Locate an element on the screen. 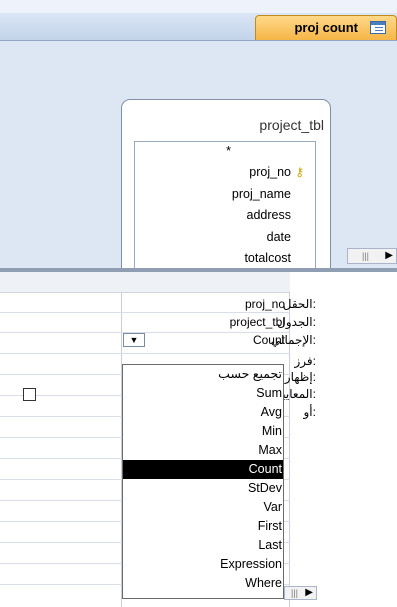 The width and height of the screenshot is (397, 607). total-cell: Count is located at coordinates (269, 340).